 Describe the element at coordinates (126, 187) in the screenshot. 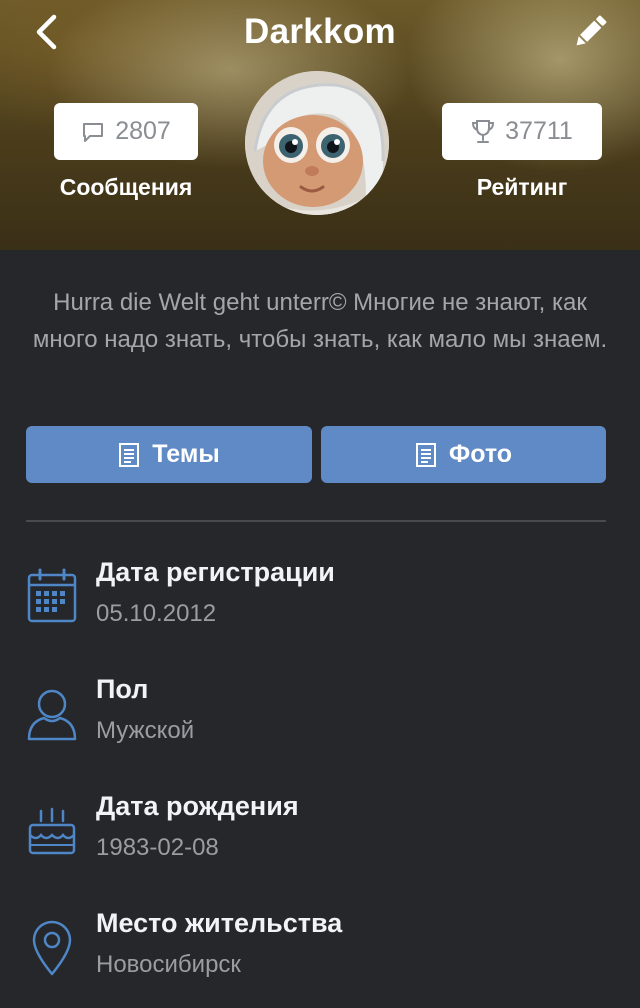

I see `messages-label: Сообщения` at that location.